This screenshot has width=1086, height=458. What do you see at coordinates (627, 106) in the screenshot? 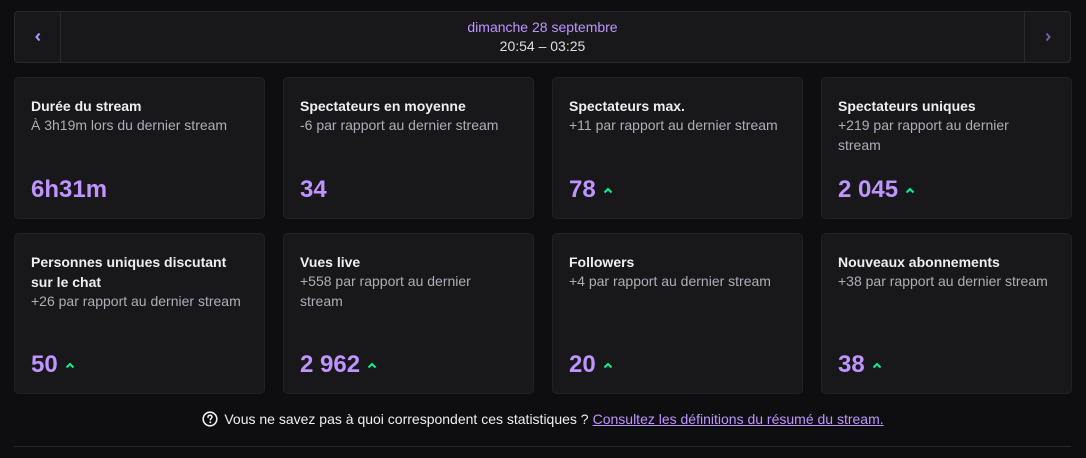
I see `stat-title: Spectateurs max.` at bounding box center [627, 106].